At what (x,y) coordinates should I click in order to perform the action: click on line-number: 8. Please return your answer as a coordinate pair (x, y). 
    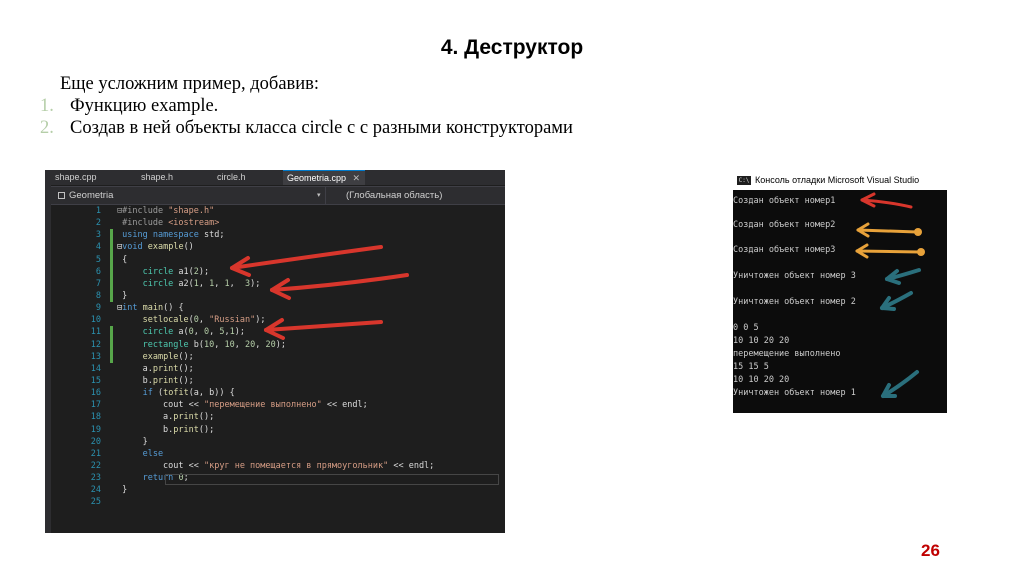
    Looking at the image, I should click on (98, 295).